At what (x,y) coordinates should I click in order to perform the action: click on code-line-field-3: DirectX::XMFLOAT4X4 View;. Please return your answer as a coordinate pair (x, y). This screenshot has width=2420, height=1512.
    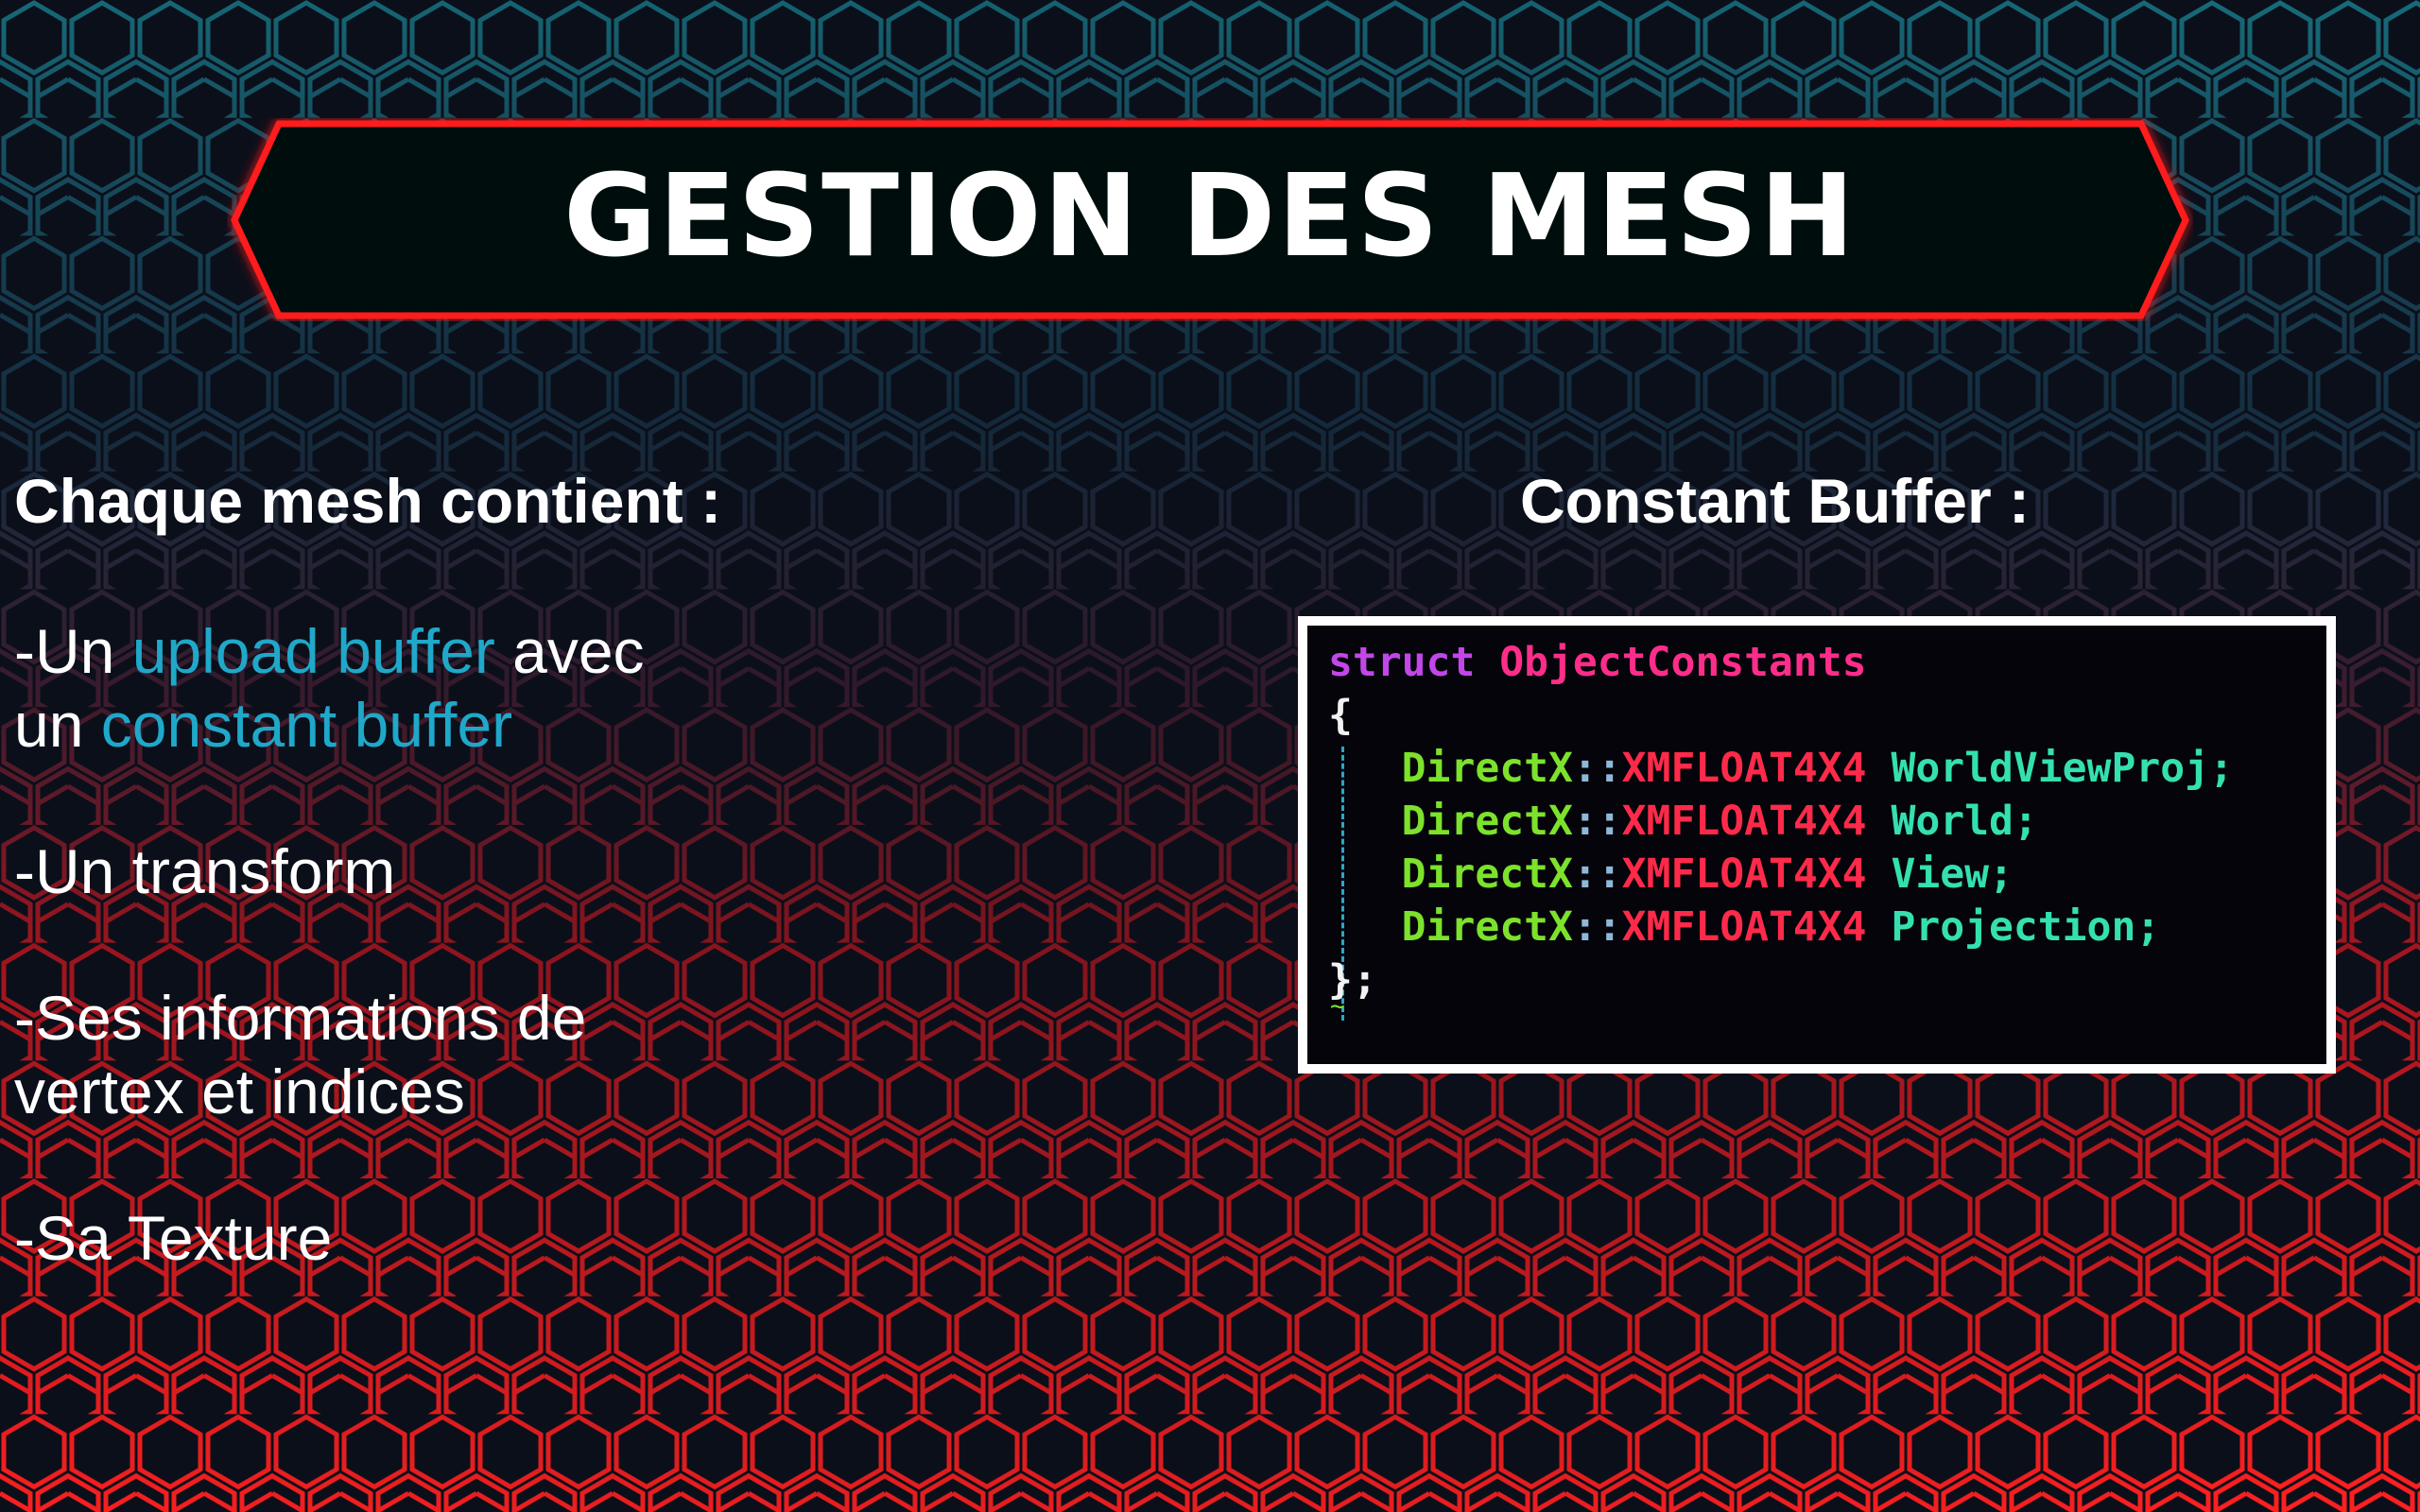
    Looking at the image, I should click on (1671, 874).